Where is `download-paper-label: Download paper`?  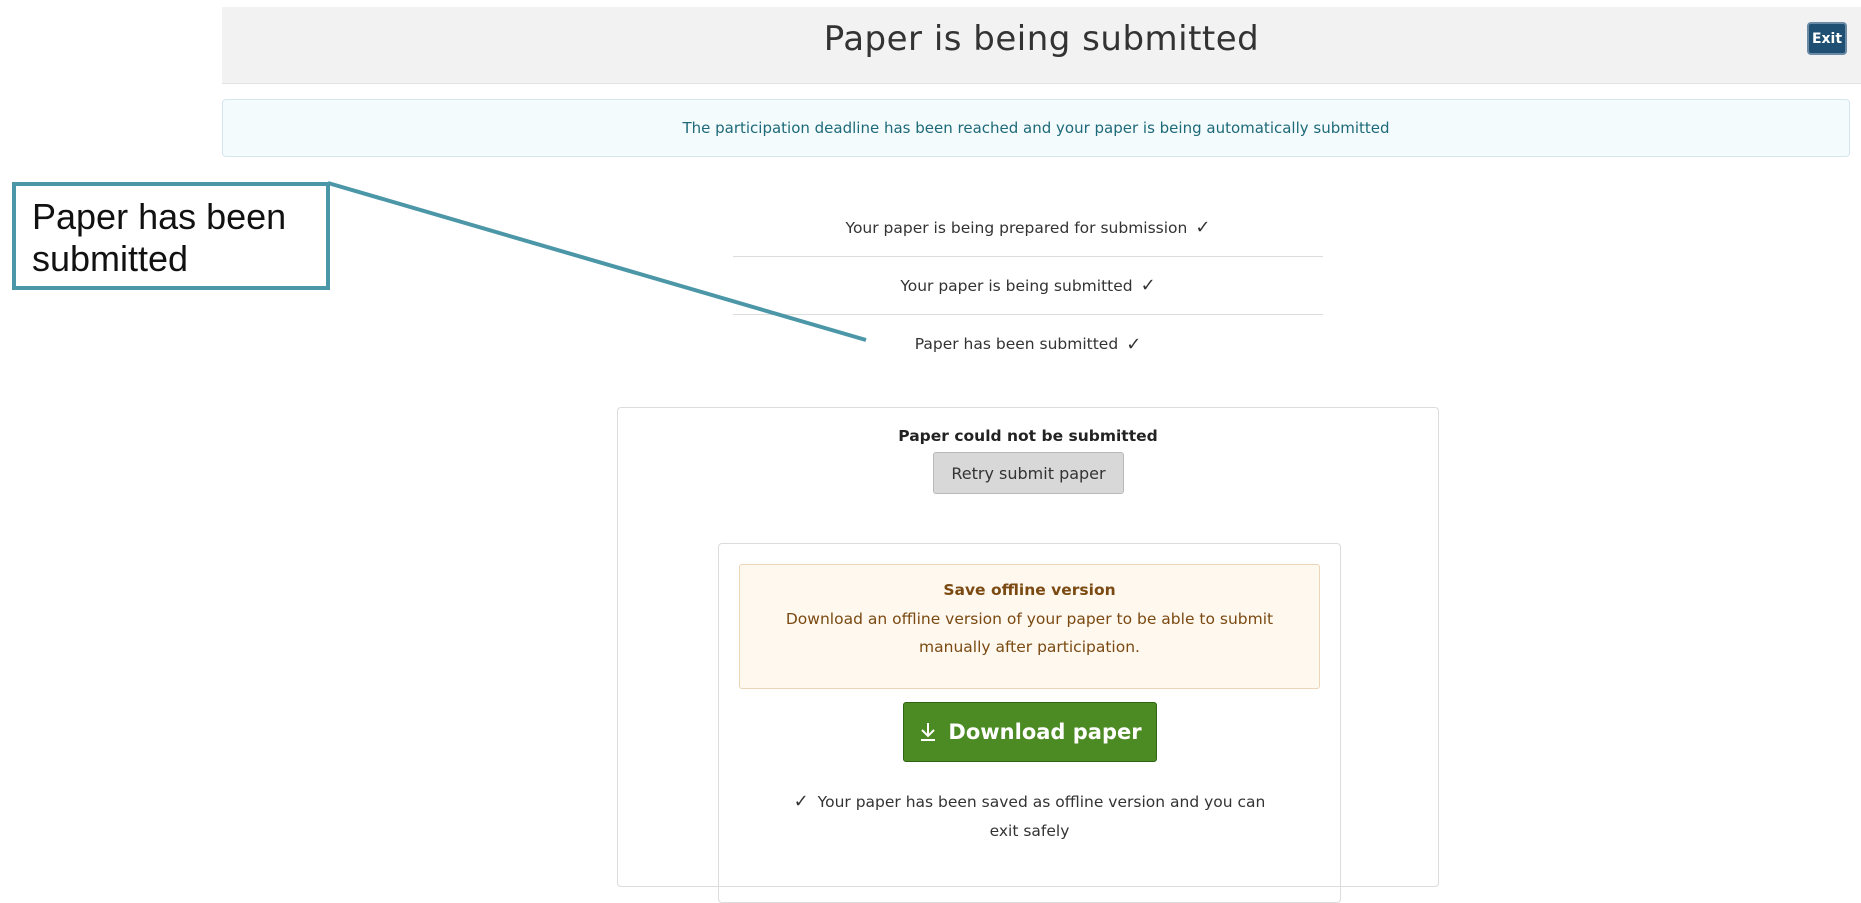
download-paper-label: Download paper is located at coordinates (1045, 732).